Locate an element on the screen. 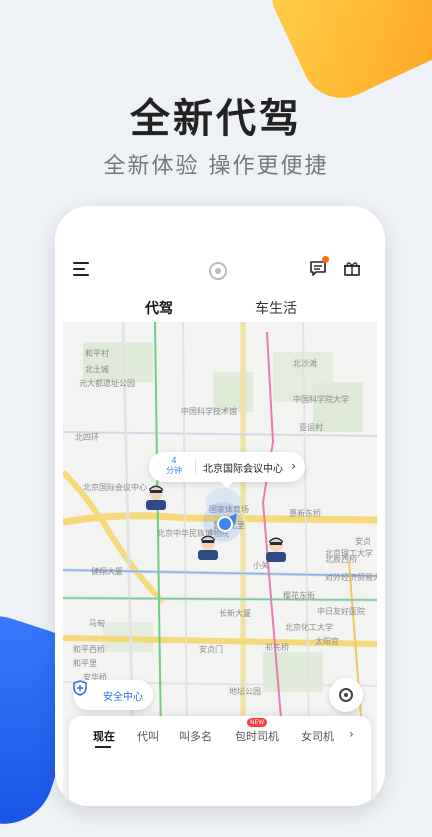 The image size is (432, 837). map-label: 樱花东街 is located at coordinates (299, 595).